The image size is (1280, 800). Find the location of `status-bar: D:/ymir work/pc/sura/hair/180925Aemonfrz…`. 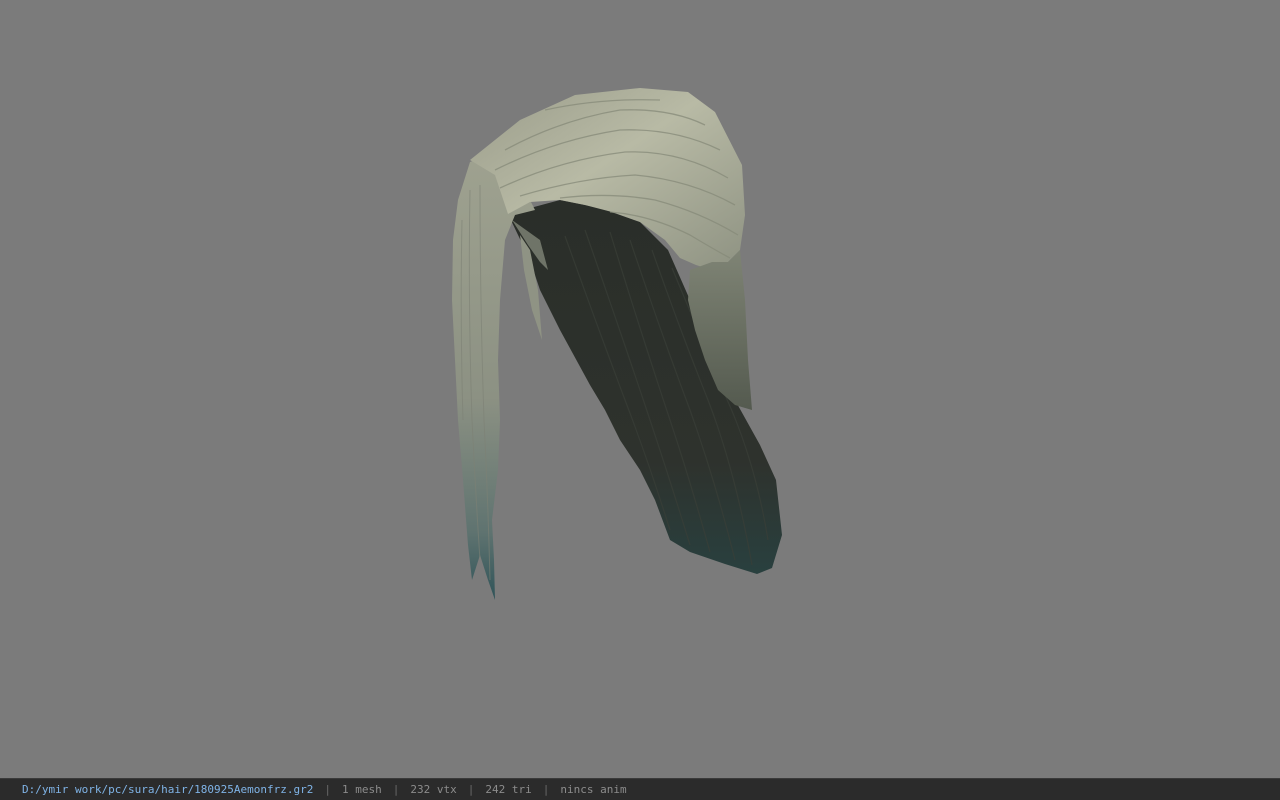

status-bar: D:/ymir work/pc/sura/hair/180925Aemonfrz… is located at coordinates (640, 789).